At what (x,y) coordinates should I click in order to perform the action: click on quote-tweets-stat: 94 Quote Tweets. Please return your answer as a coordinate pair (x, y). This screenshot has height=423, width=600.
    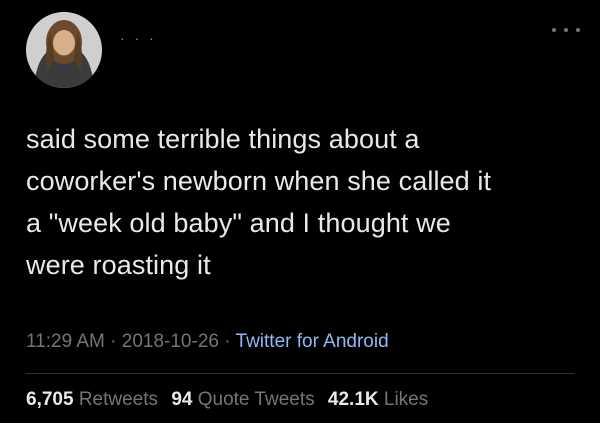
    Looking at the image, I should click on (242, 399).